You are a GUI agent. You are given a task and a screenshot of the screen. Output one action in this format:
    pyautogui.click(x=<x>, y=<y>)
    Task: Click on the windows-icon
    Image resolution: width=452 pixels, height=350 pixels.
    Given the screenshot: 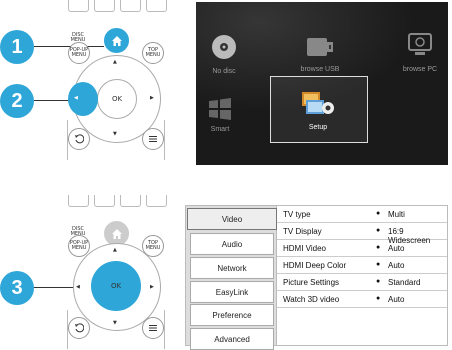 What is the action you would take?
    pyautogui.click(x=220, y=109)
    